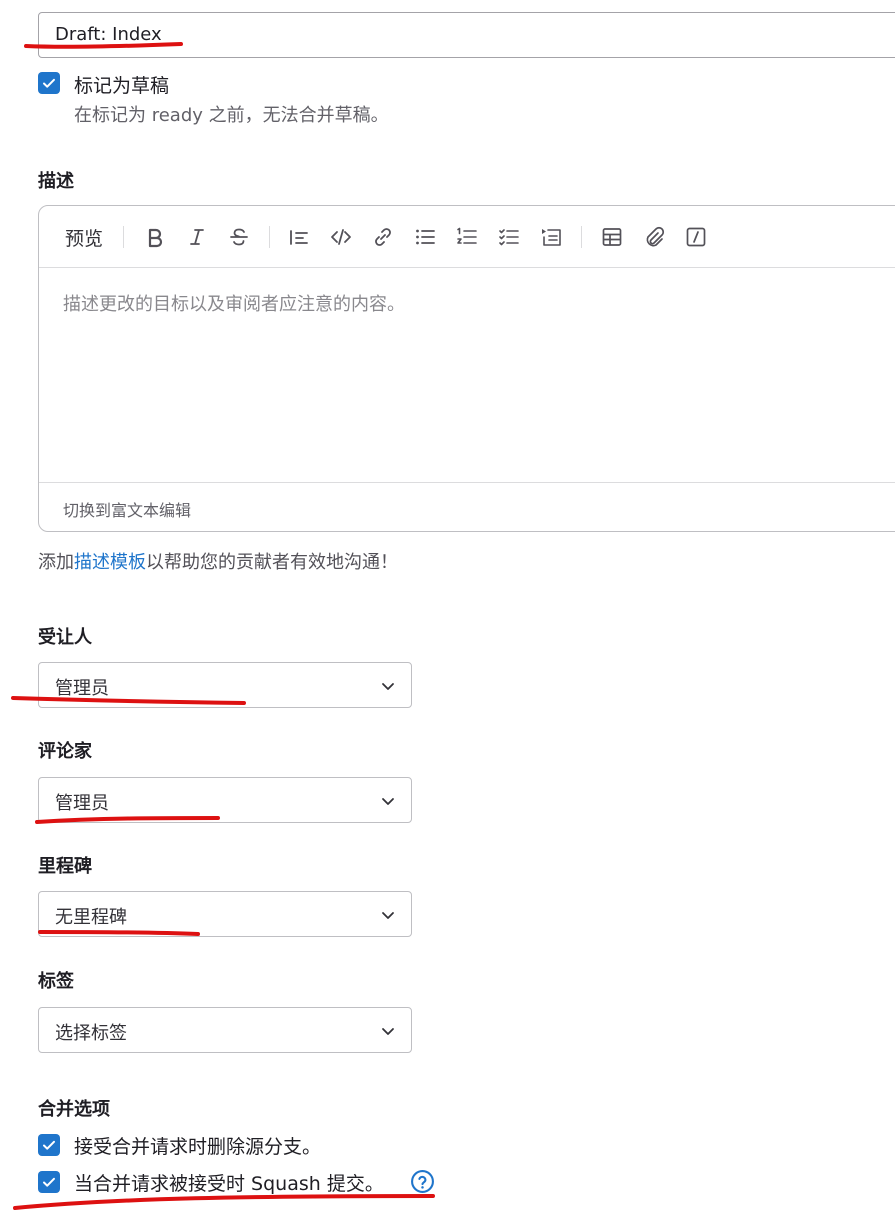  I want to click on strikethrough-icon, so click(239, 237).